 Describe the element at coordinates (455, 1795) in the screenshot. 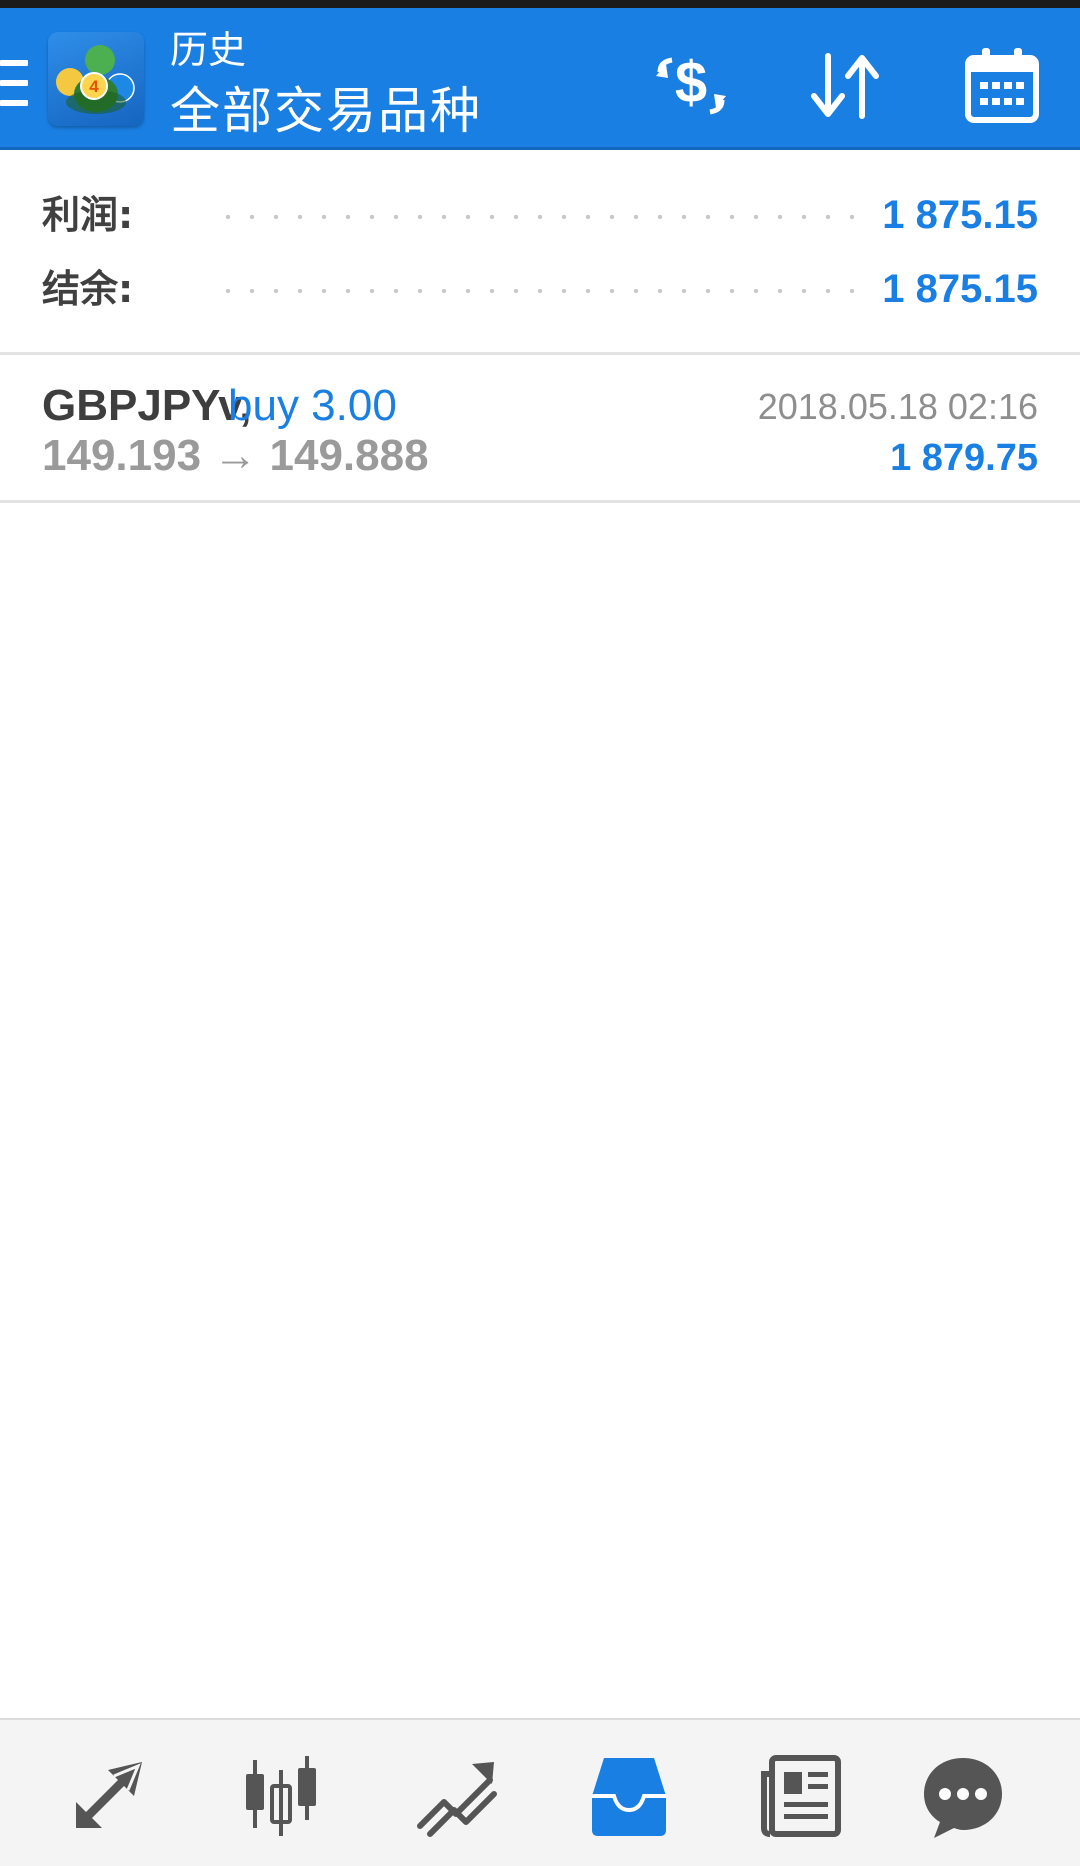

I see `trade-icon` at that location.